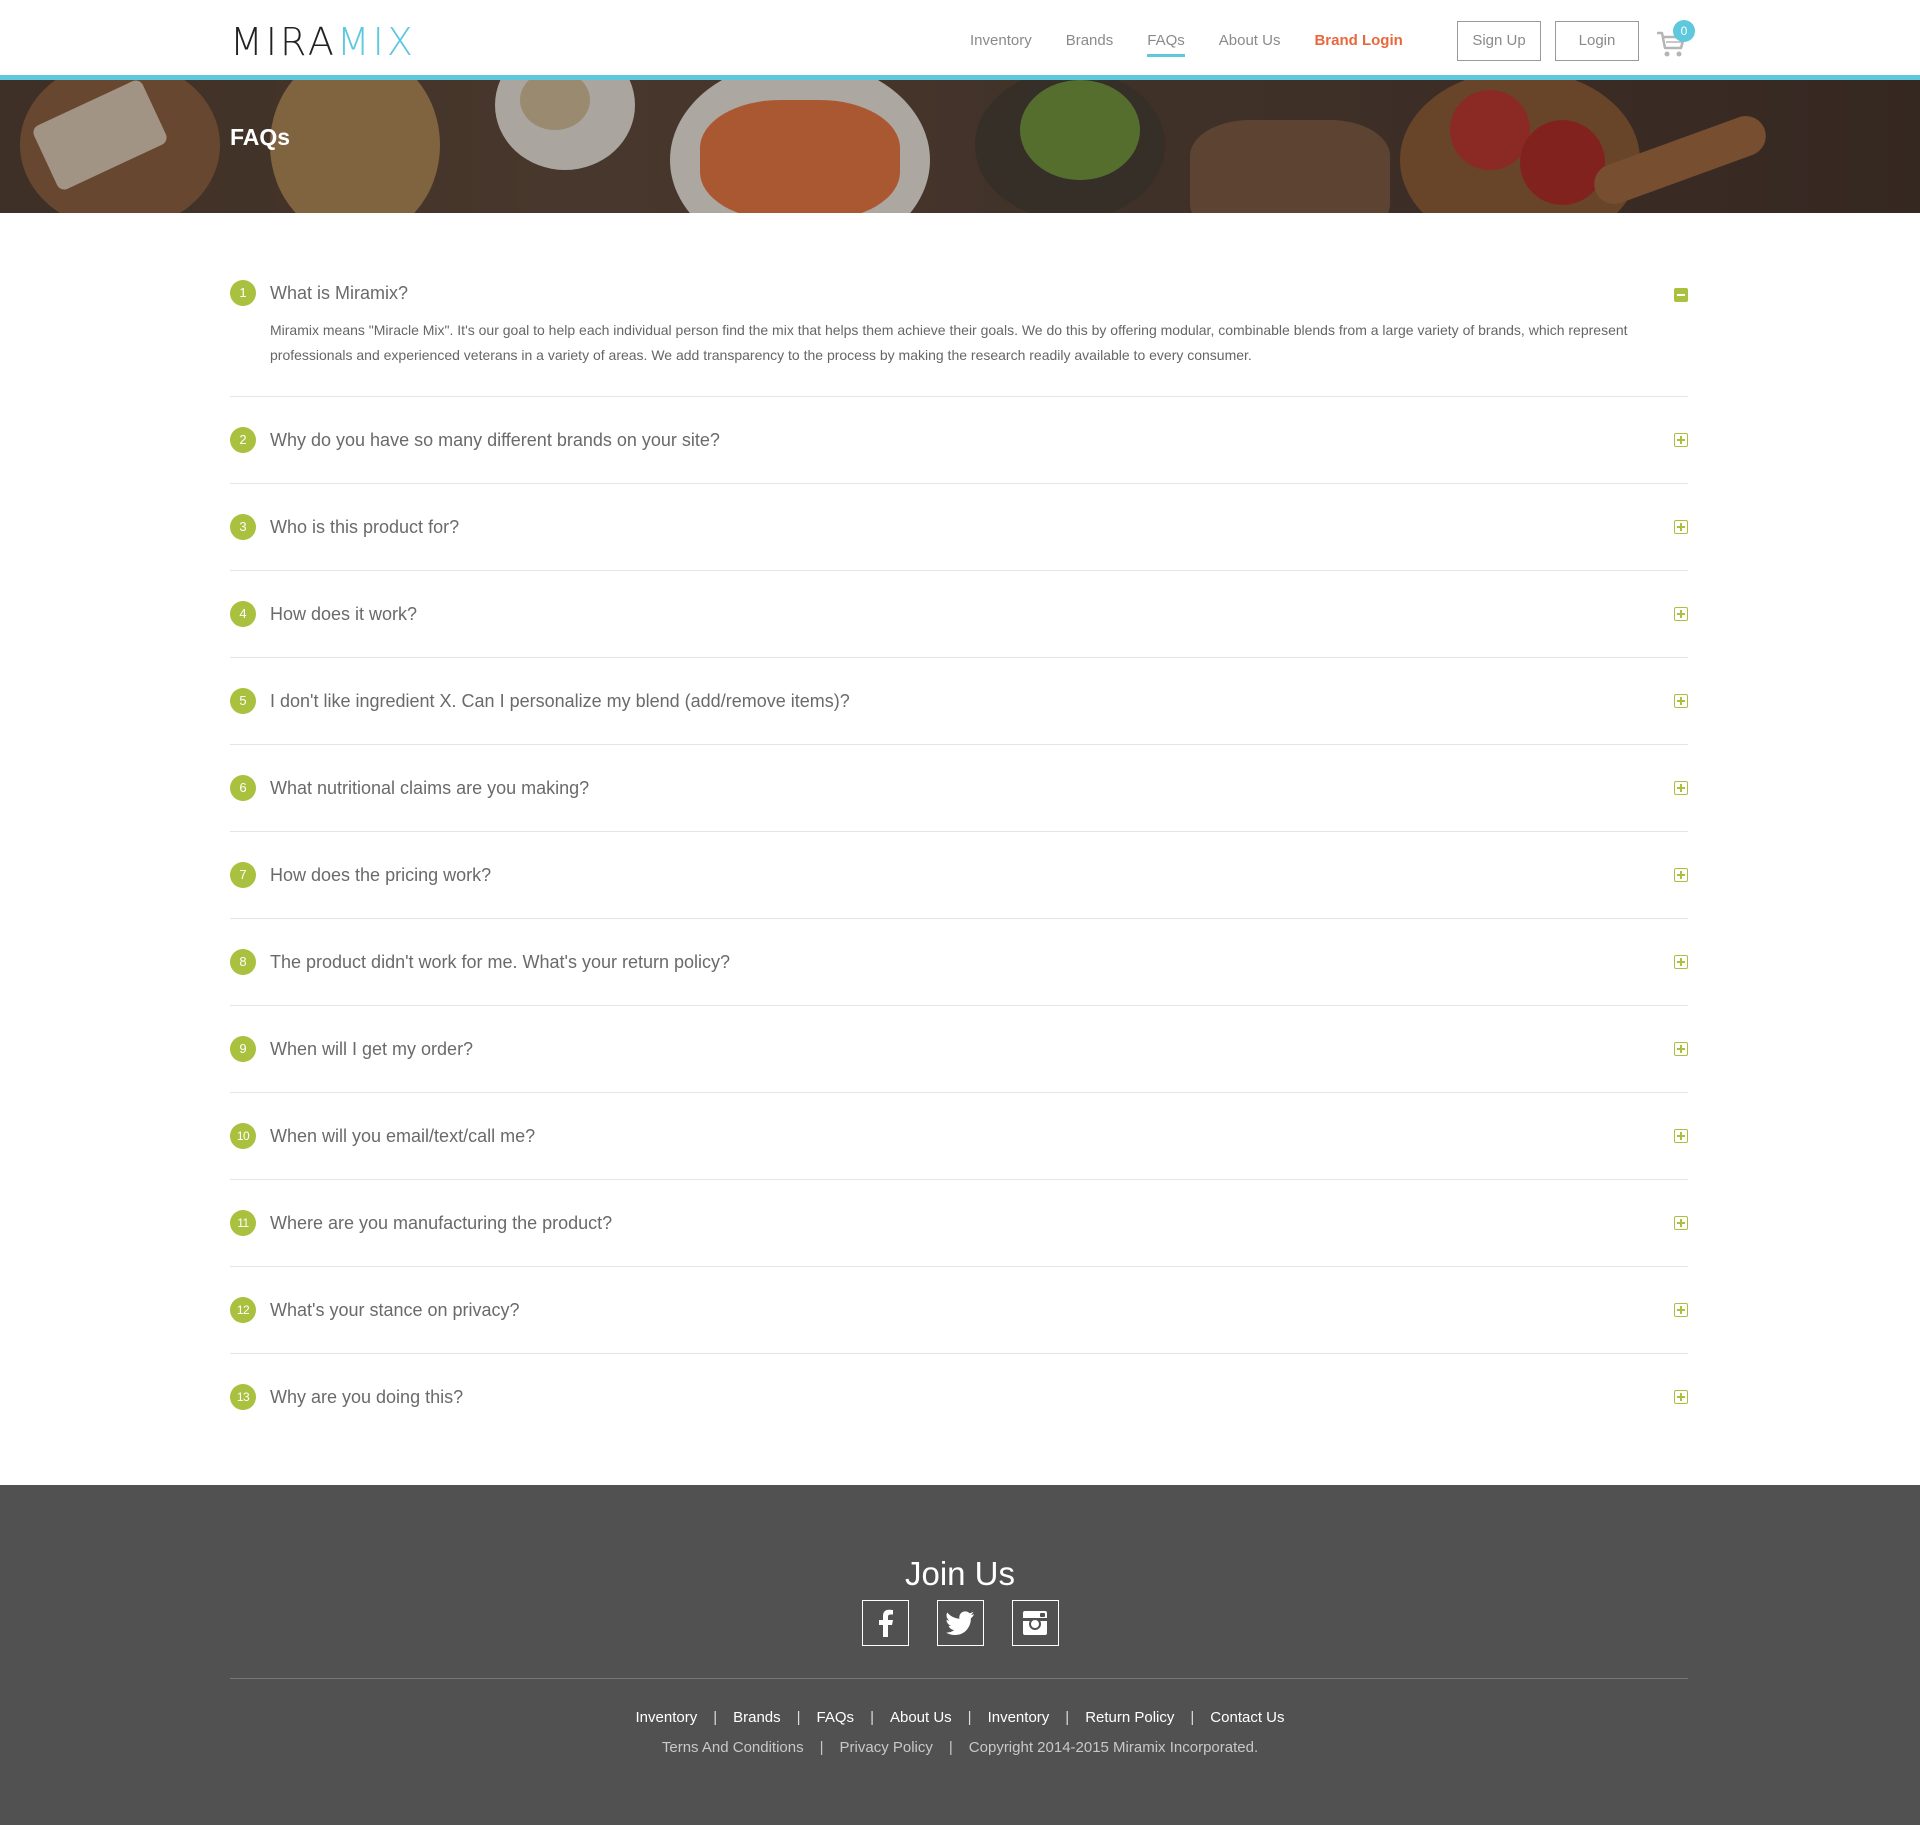 Image resolution: width=1920 pixels, height=1825 pixels. Describe the element at coordinates (243, 788) in the screenshot. I see `faq-number-badge: 6` at that location.